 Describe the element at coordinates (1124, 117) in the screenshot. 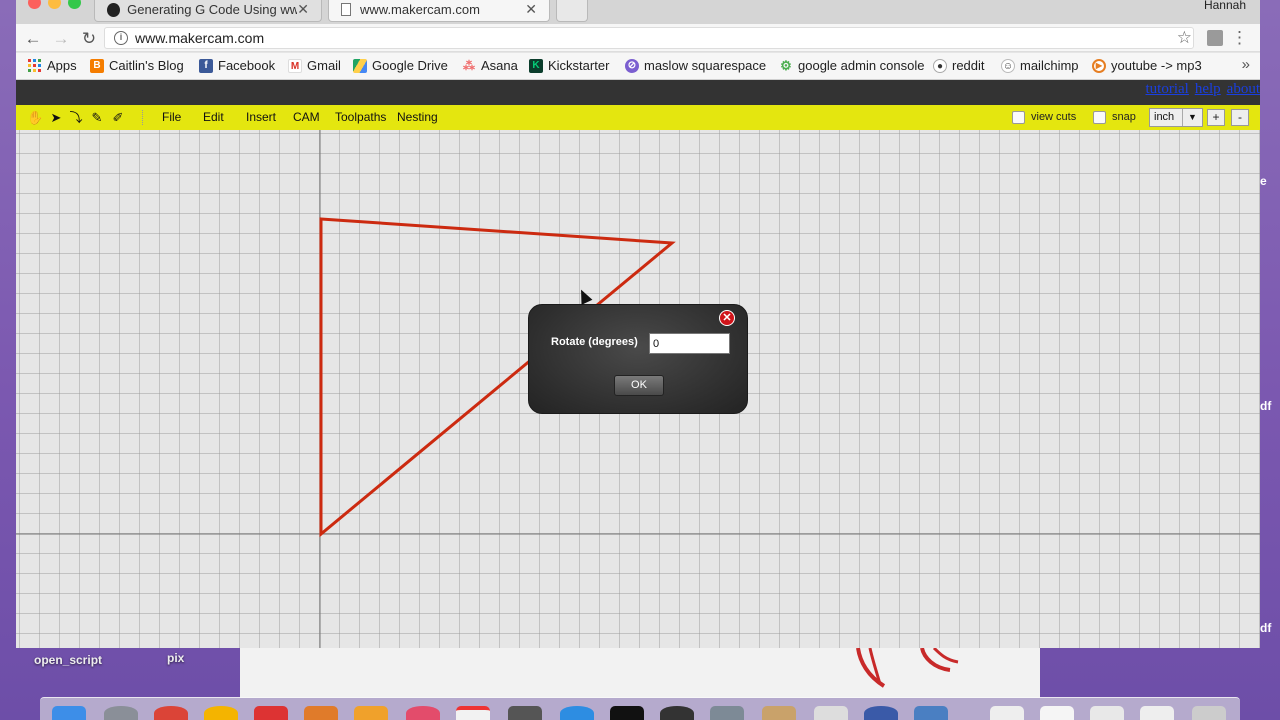

I see `snap-label: snap` at that location.